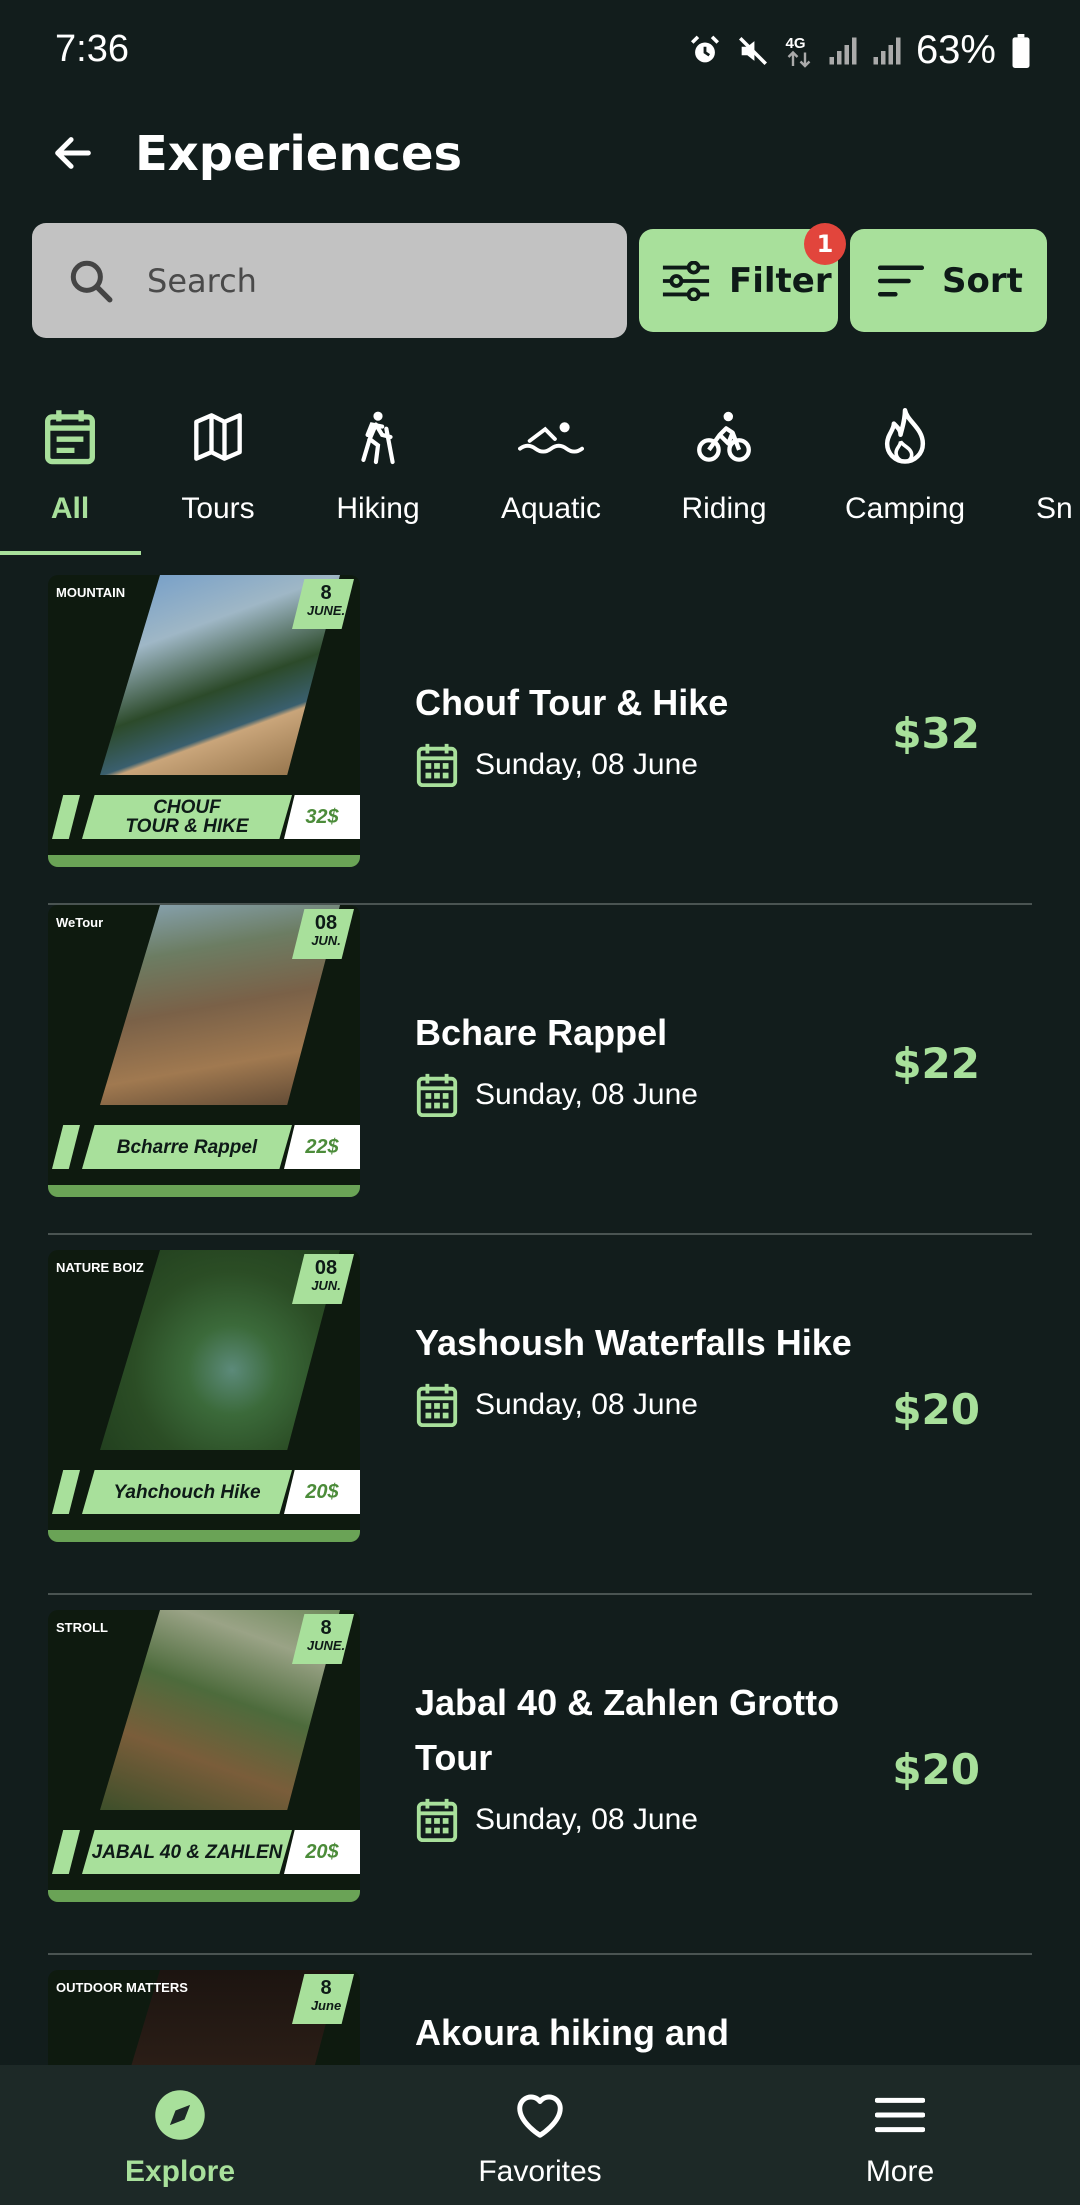 This screenshot has width=1080, height=2205. What do you see at coordinates (92, 49) in the screenshot?
I see `status-time: 7:36` at bounding box center [92, 49].